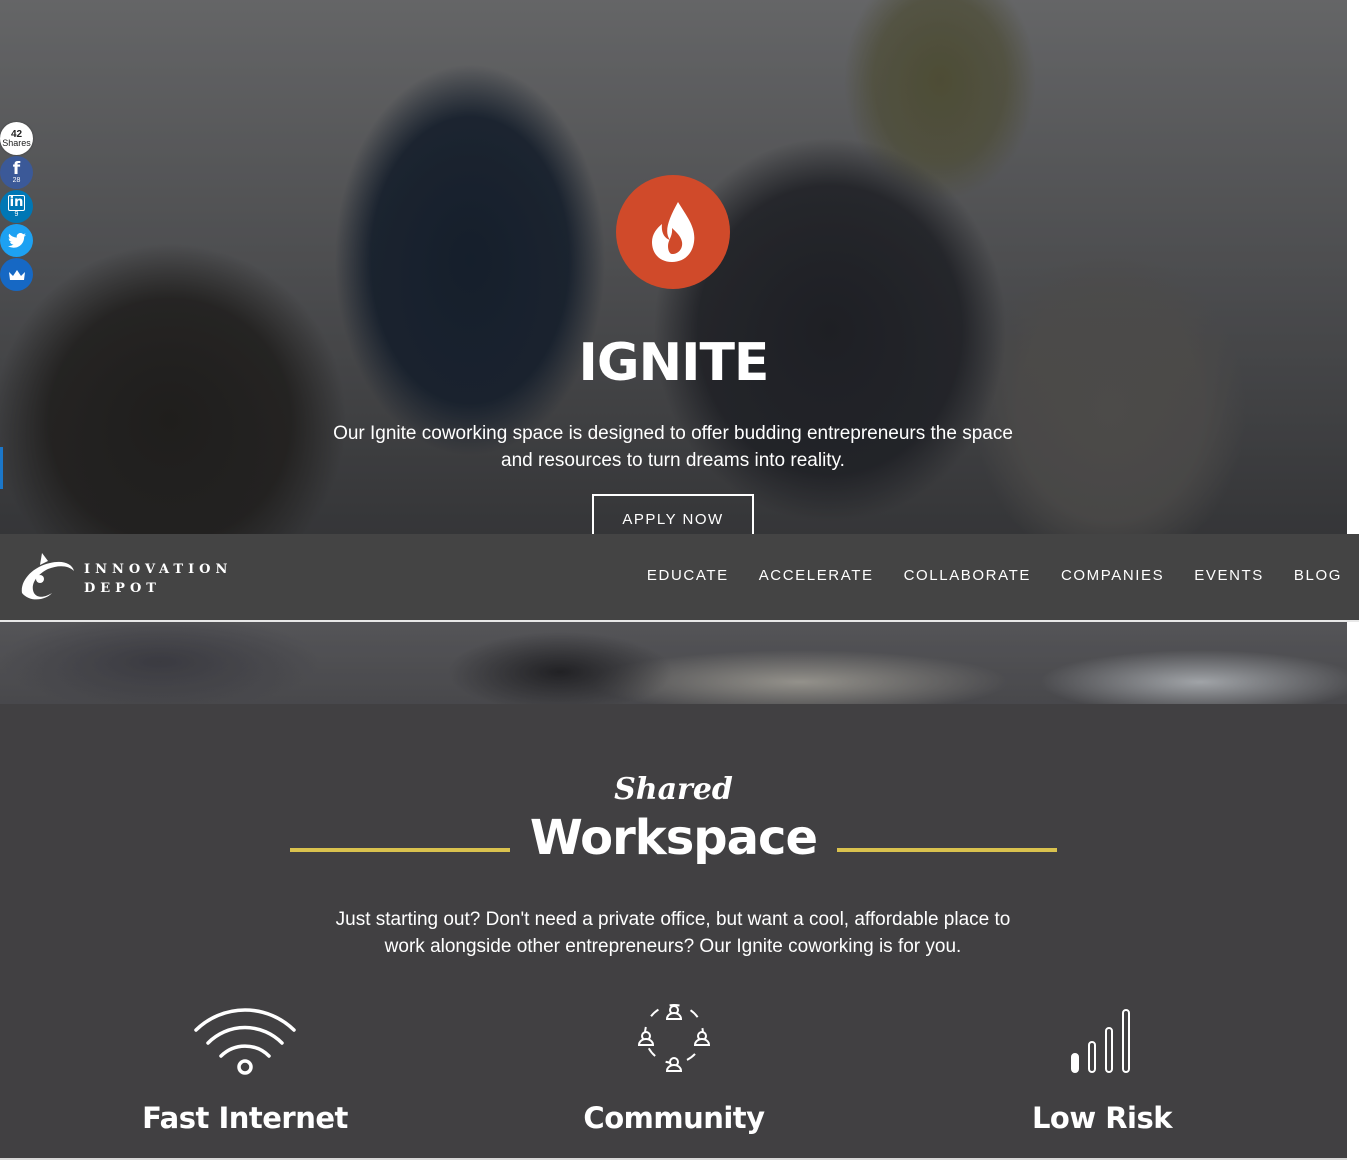 Image resolution: width=1359 pixels, height=1160 pixels. What do you see at coordinates (967, 575) in the screenshot?
I see `nav-link-collaborate: COLLABORATE` at bounding box center [967, 575].